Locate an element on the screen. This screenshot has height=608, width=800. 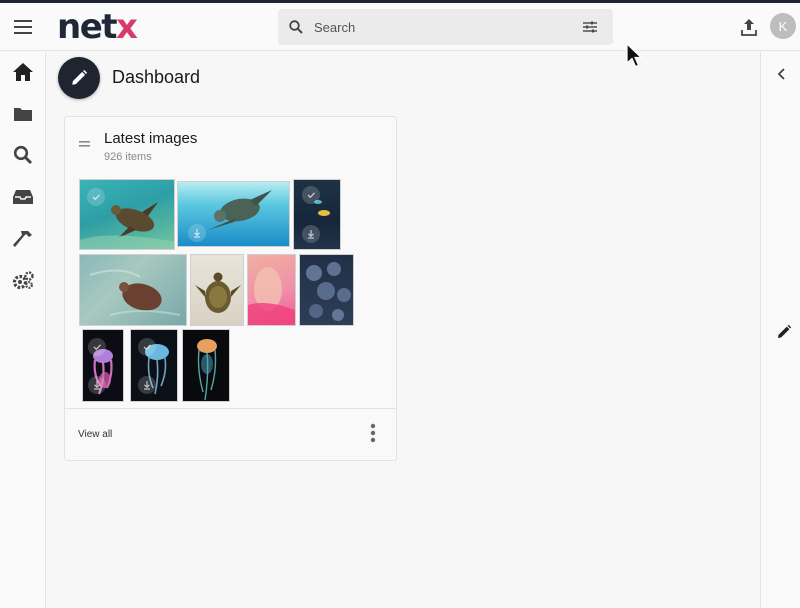
sidebar-item-home is located at coordinates (23, 72).